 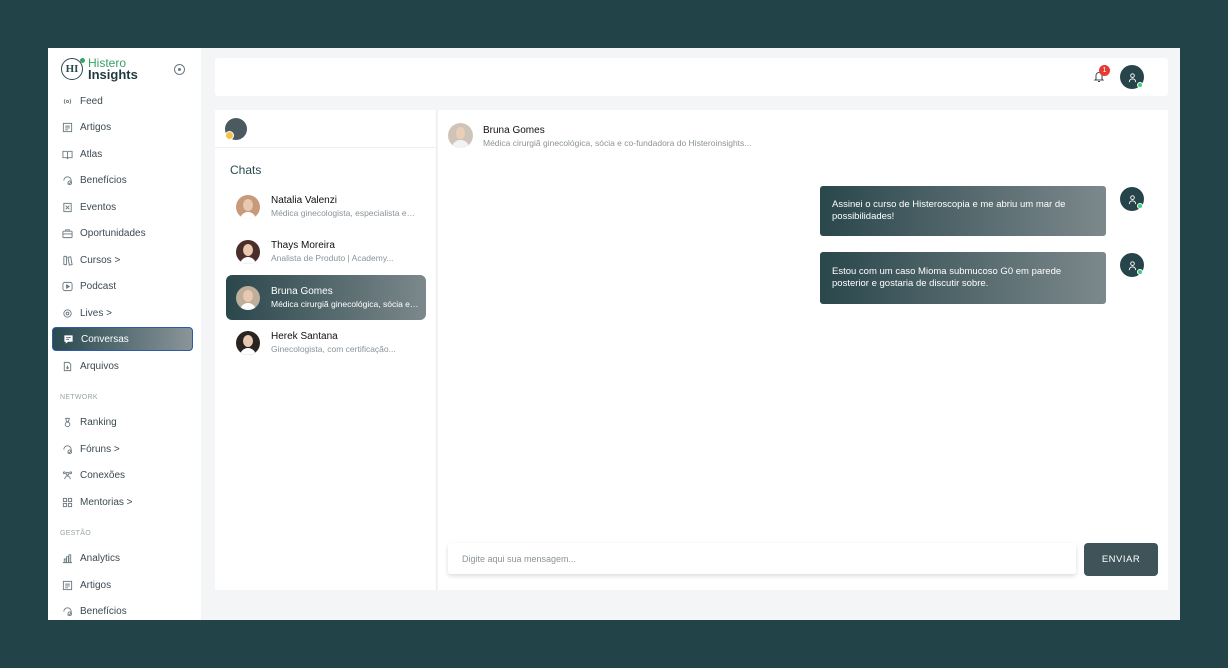 What do you see at coordinates (91, 154) in the screenshot?
I see `sidebar-item-label: Atlas` at bounding box center [91, 154].